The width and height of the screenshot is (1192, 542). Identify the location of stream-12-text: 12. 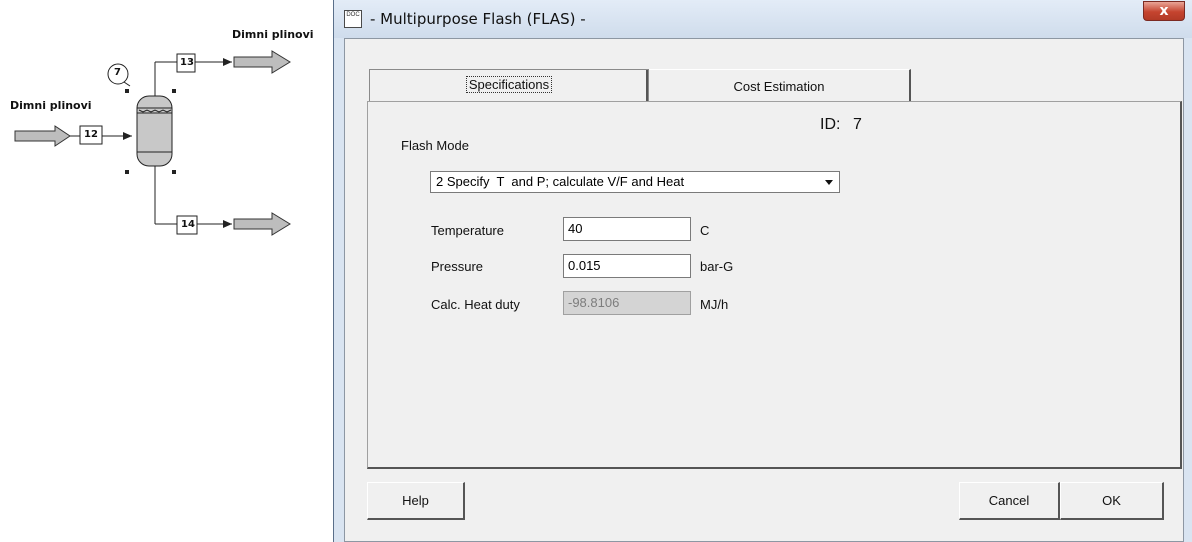
(91, 134).